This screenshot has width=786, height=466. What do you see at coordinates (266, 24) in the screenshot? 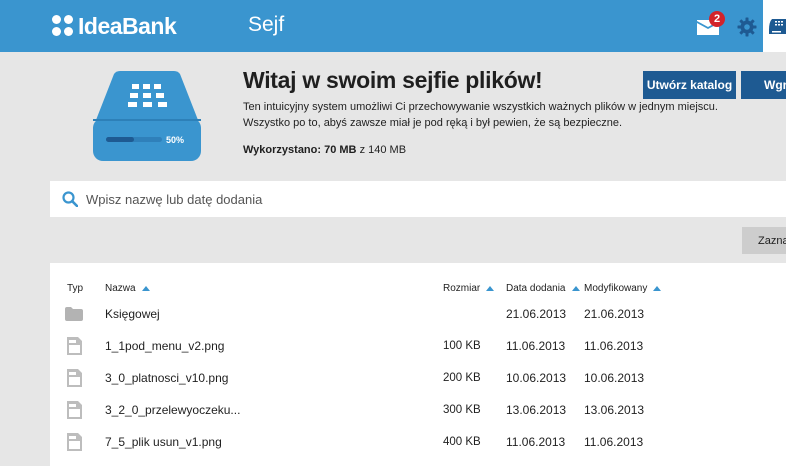
I see `section-title: Sejf` at bounding box center [266, 24].